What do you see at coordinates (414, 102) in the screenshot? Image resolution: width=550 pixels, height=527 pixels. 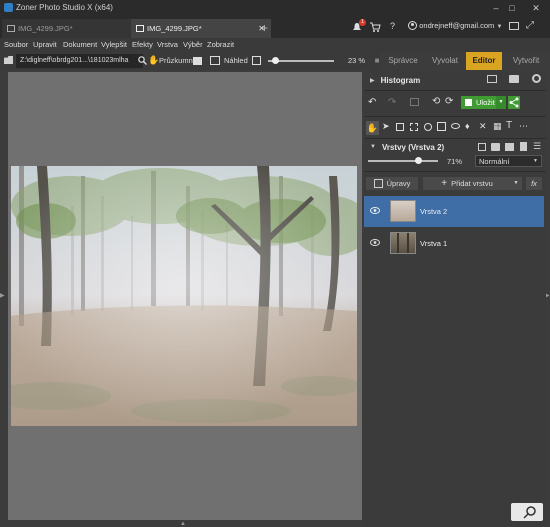 I see `history-icon` at bounding box center [414, 102].